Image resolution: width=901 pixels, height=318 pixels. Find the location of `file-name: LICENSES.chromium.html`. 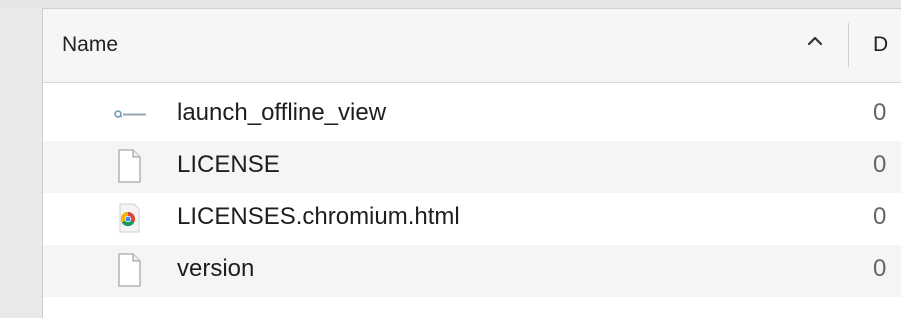

file-name: LICENSES.chromium.html is located at coordinates (318, 216).